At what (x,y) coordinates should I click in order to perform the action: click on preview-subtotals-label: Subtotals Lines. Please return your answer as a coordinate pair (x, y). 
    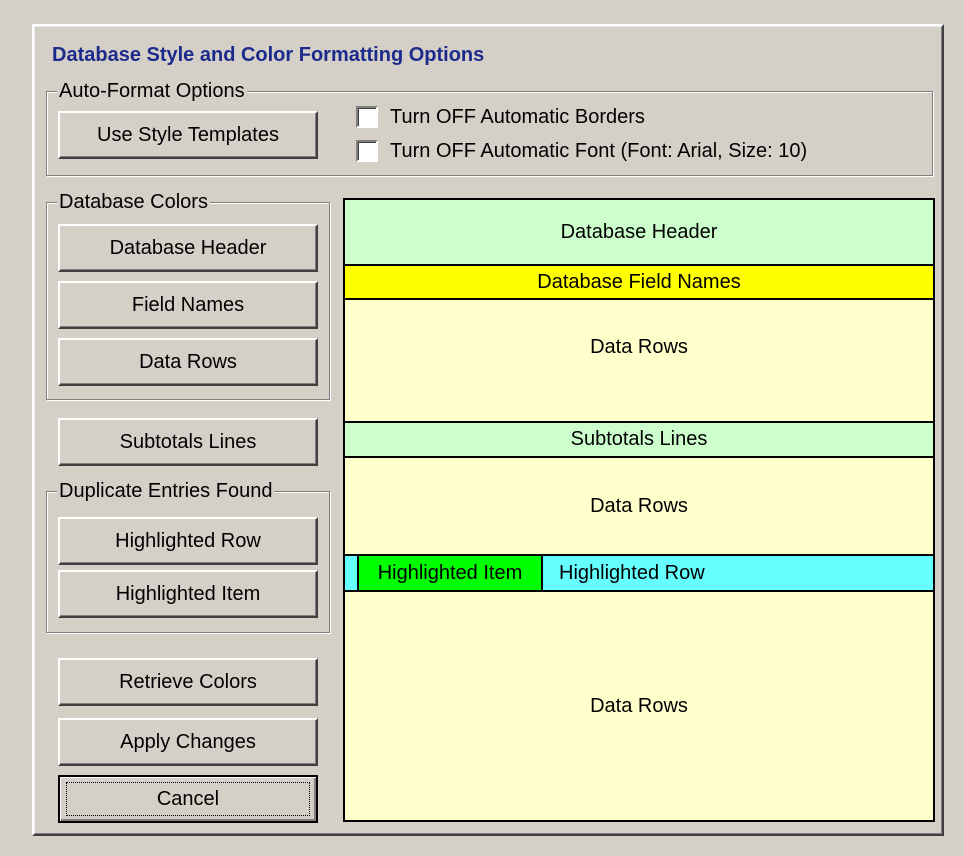
    Looking at the image, I should click on (639, 439).